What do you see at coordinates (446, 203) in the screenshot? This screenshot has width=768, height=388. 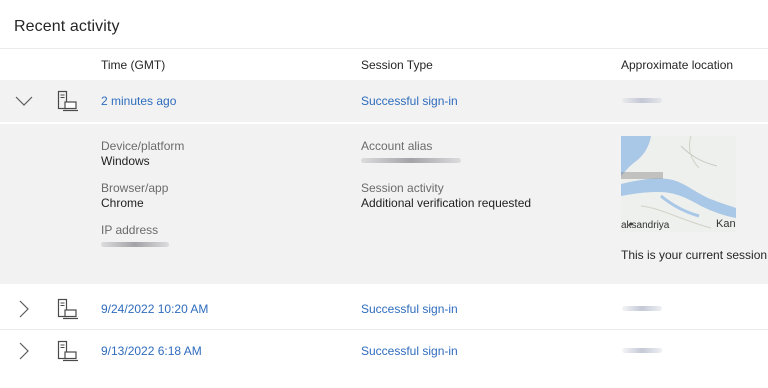 I see `session-activity-value: Additional verification requested` at bounding box center [446, 203].